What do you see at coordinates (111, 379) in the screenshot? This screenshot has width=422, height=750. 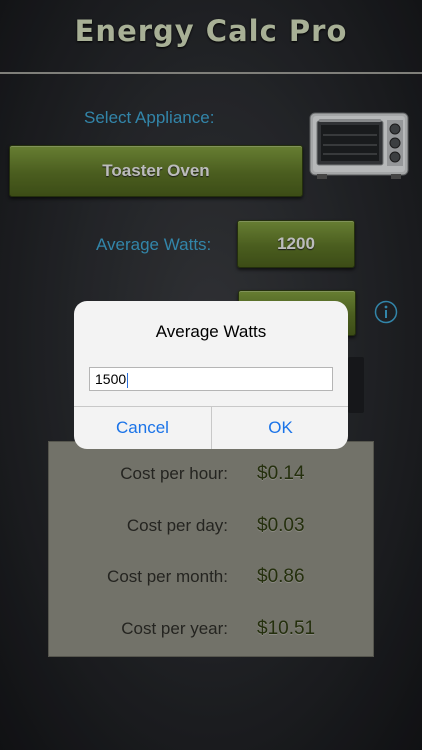 I see `watts-input-value: 1500` at bounding box center [111, 379].